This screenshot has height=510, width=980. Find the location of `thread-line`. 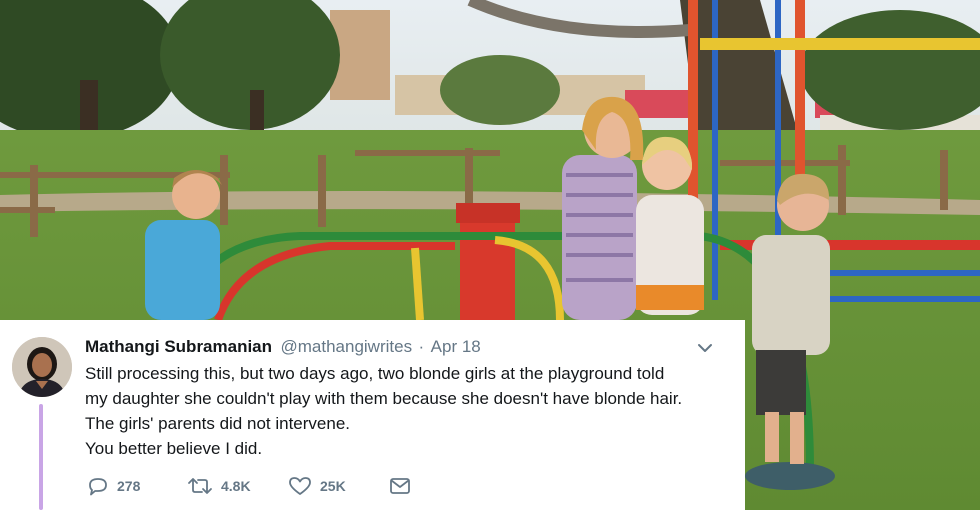

thread-line is located at coordinates (41, 457).